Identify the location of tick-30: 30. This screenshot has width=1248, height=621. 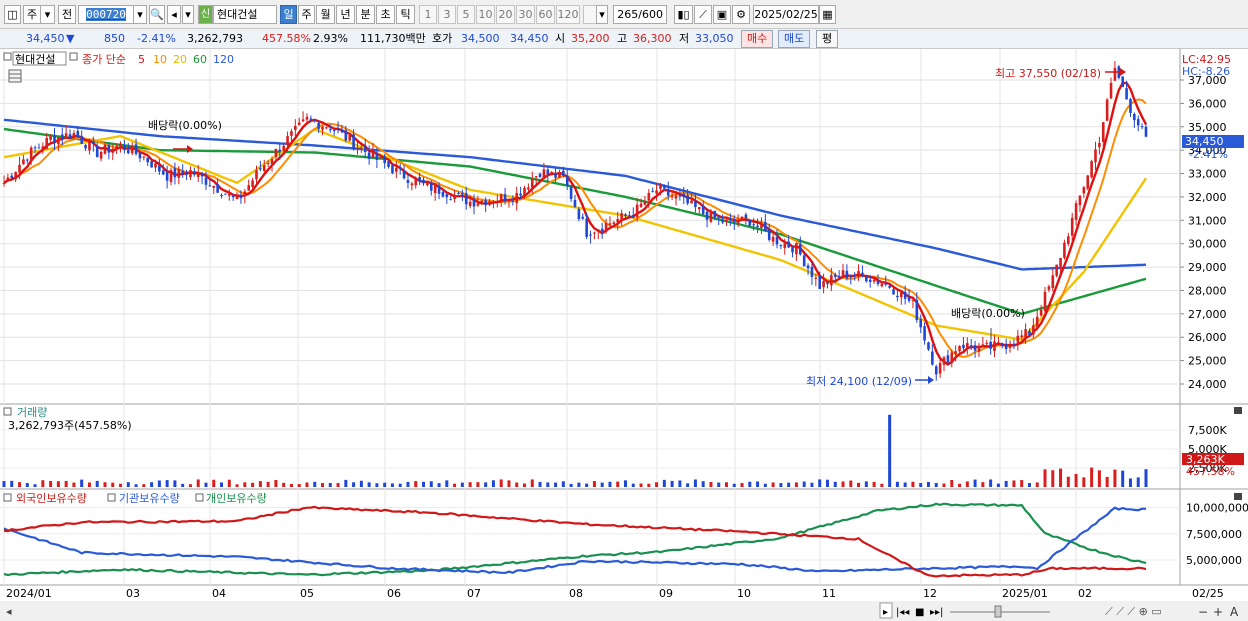
(525, 14).